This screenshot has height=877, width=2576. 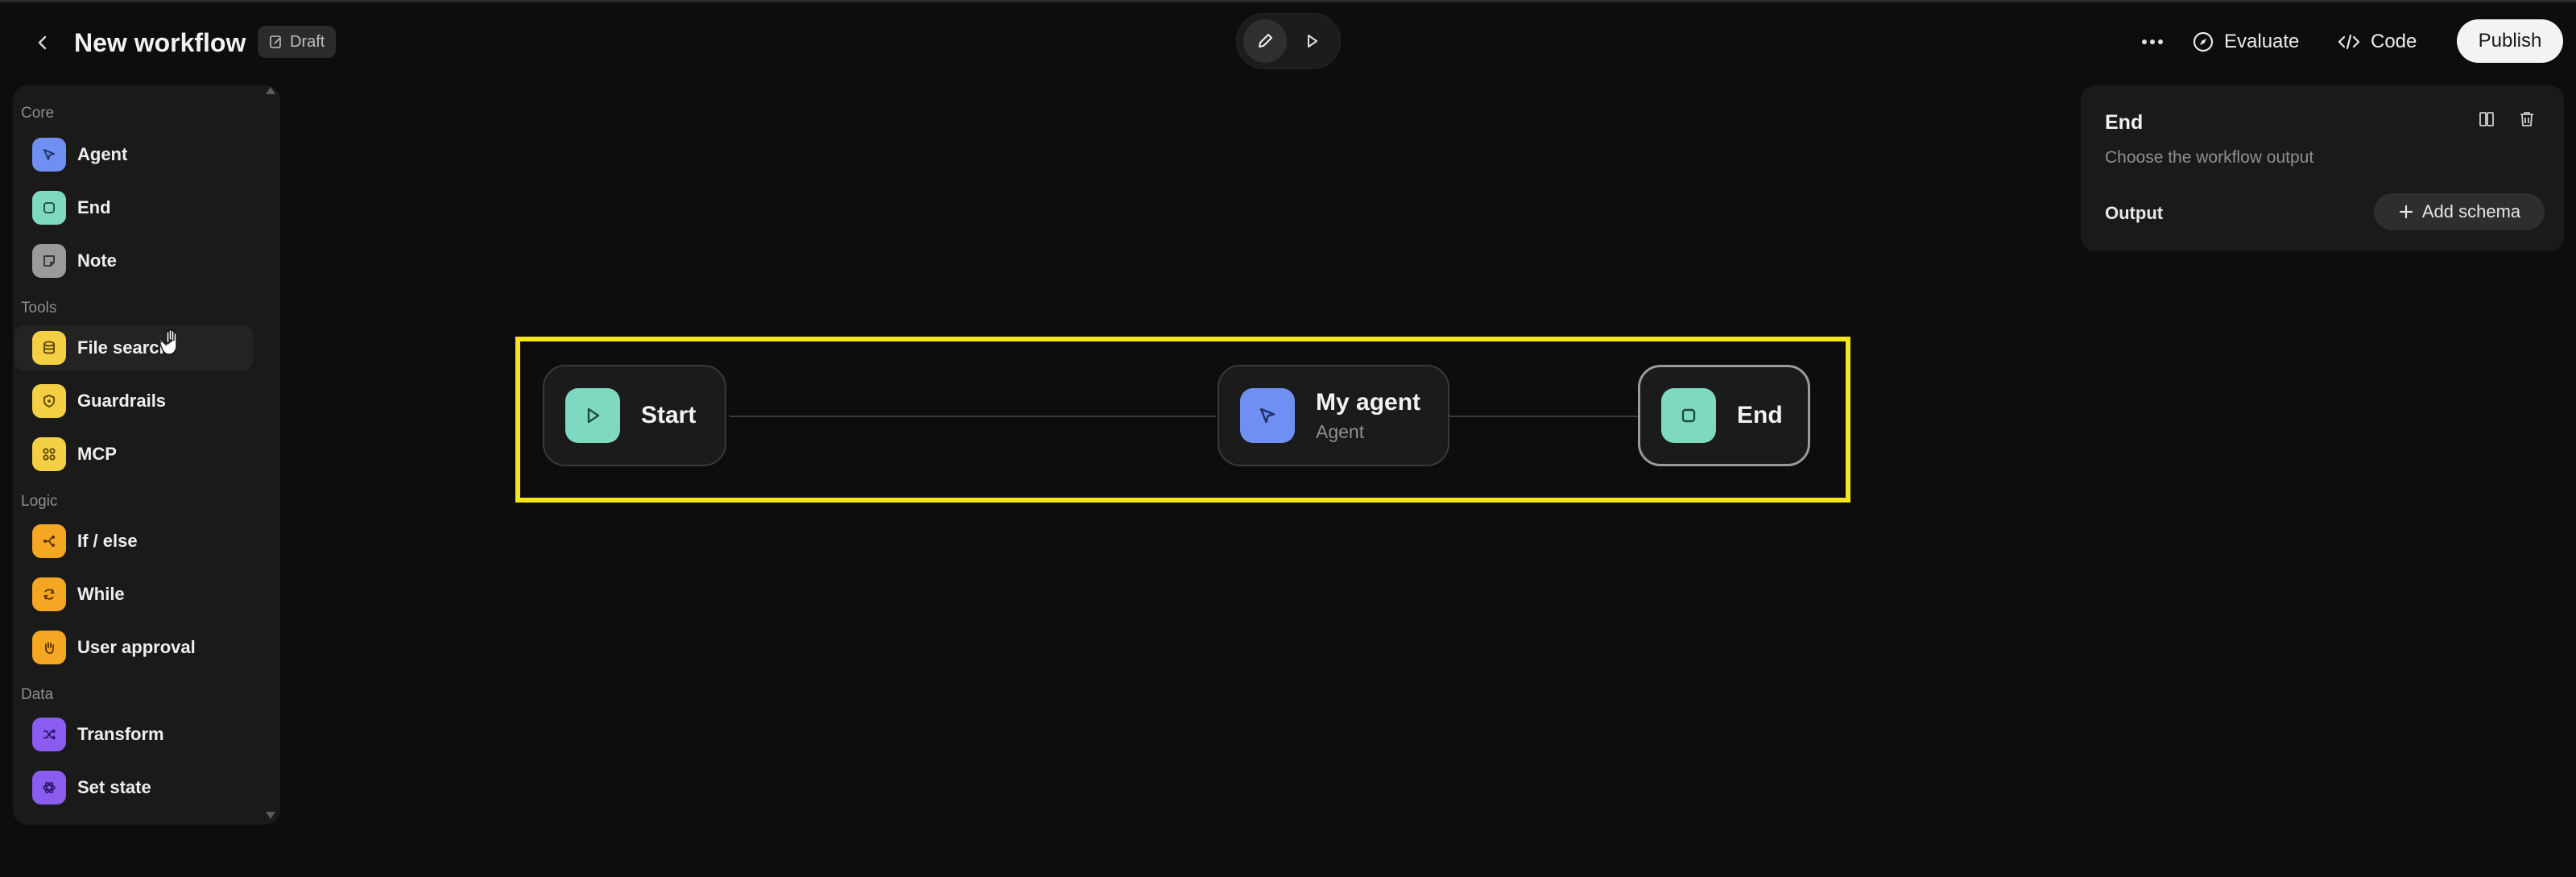 What do you see at coordinates (2471, 211) in the screenshot?
I see `add-schema-label: Add schema` at bounding box center [2471, 211].